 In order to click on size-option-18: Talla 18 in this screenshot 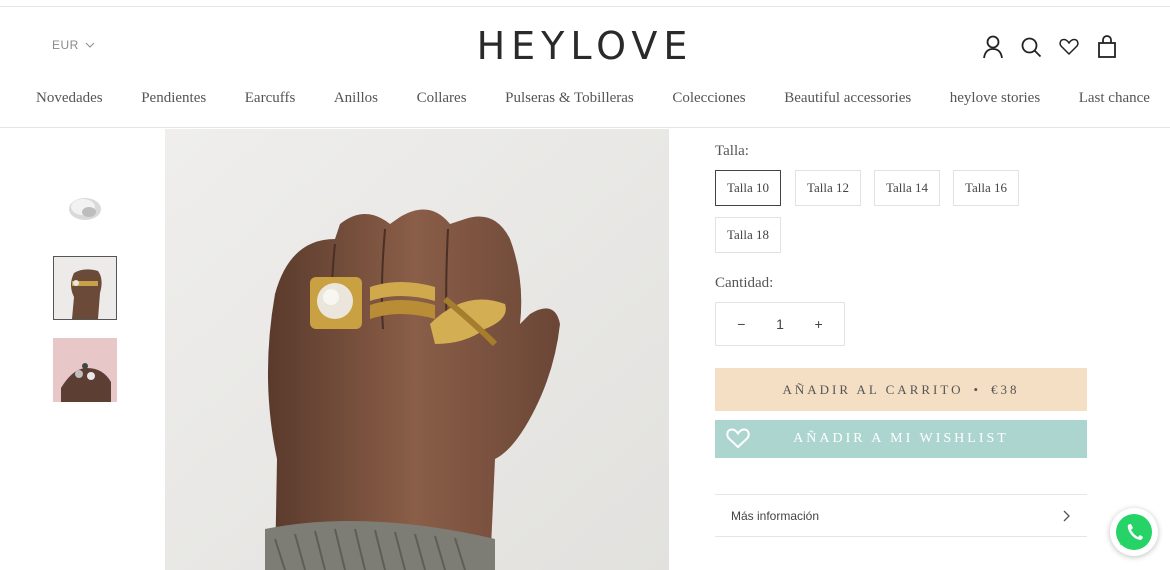, I will do `click(748, 235)`.